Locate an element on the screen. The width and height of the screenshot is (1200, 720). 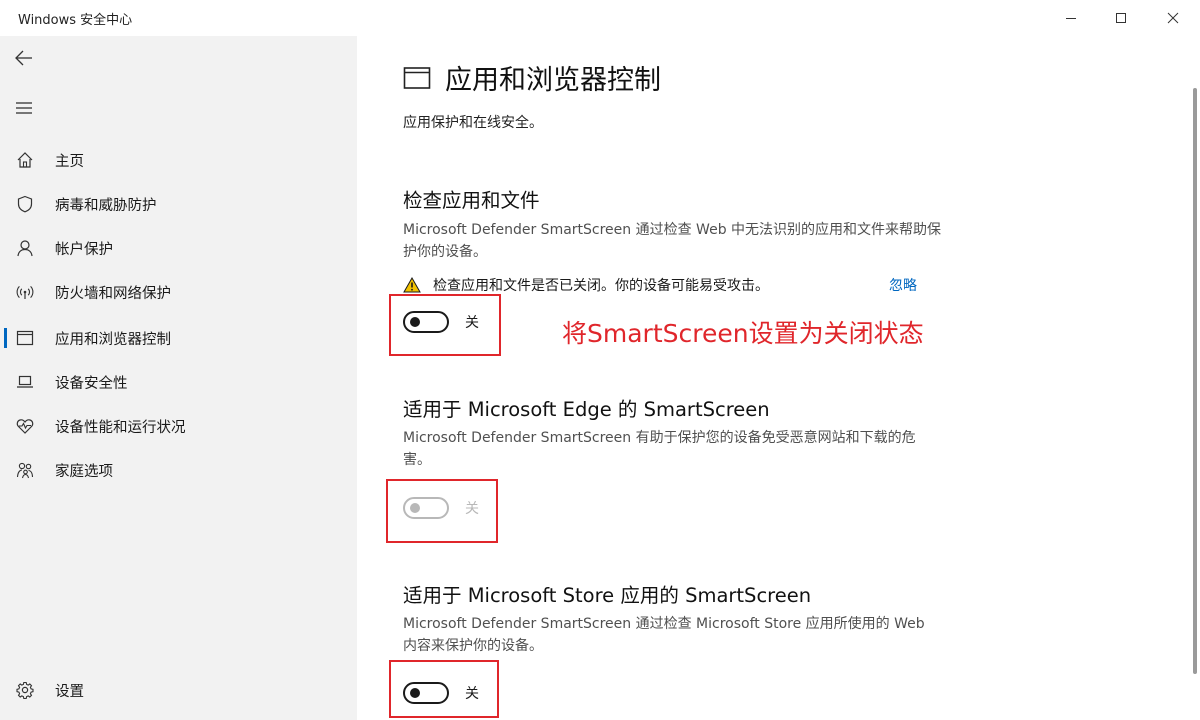
maximize-icon is located at coordinates (1121, 18).